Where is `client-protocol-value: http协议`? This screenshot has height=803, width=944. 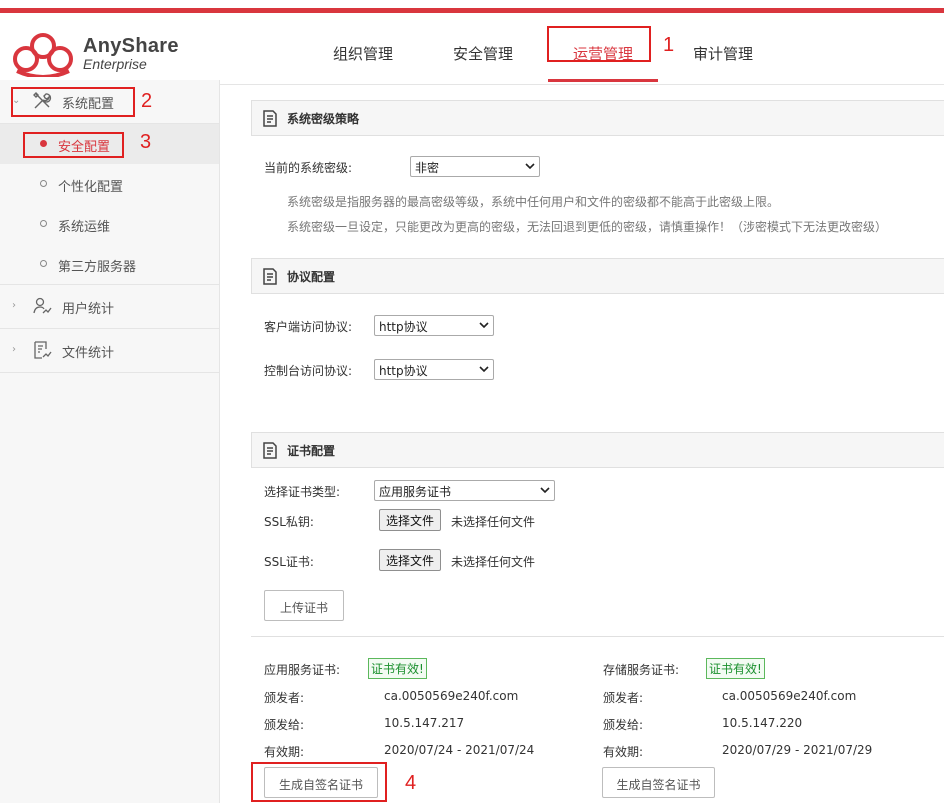
client-protocol-value: http协议 is located at coordinates (403, 327).